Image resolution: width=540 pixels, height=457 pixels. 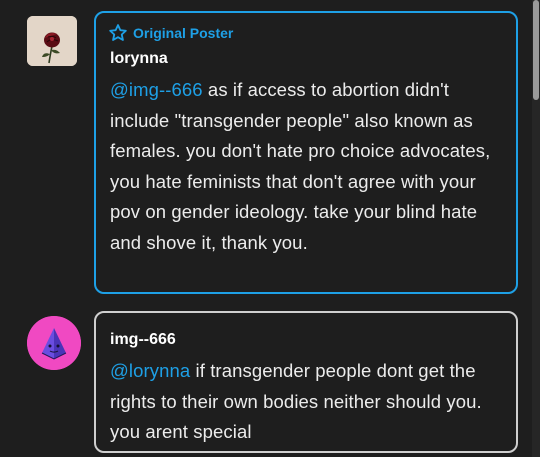 I want to click on scrollbar, so click(x=536, y=228).